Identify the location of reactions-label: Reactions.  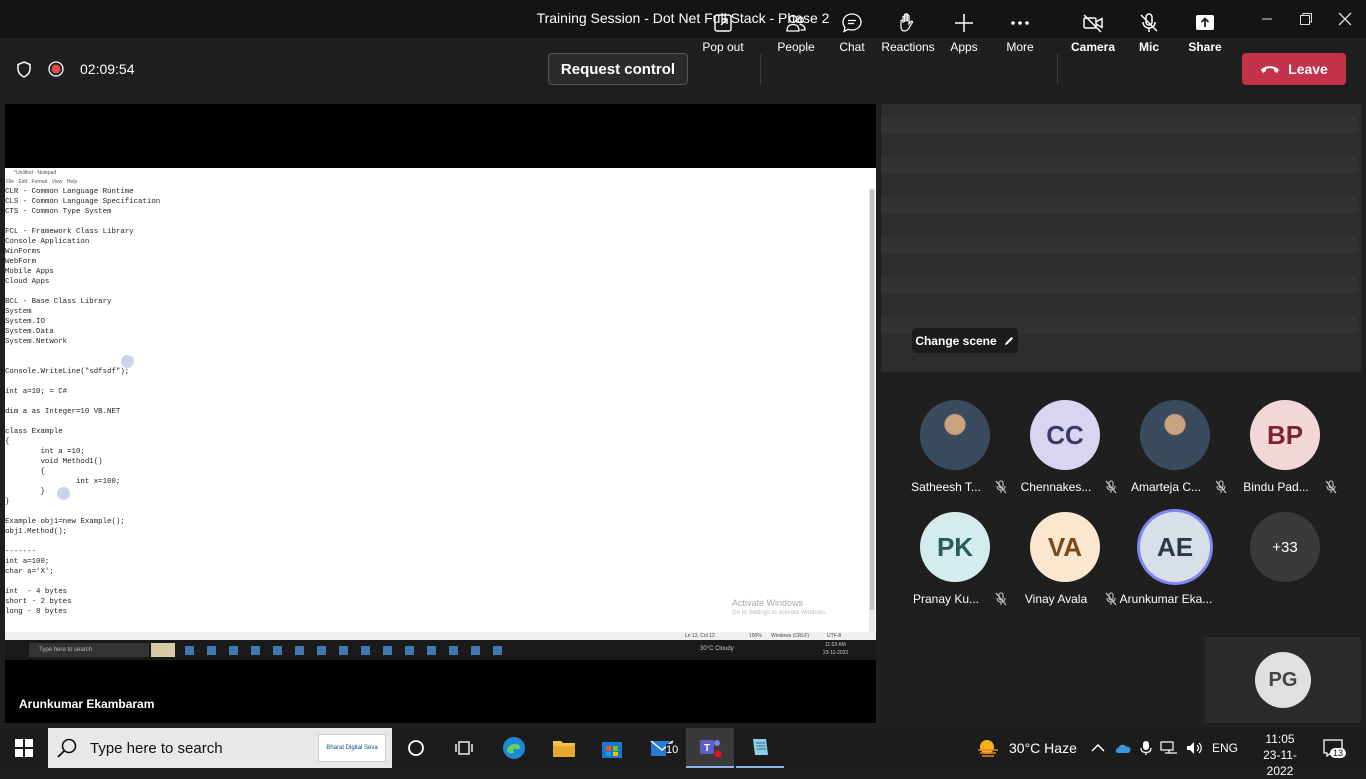
(908, 47).